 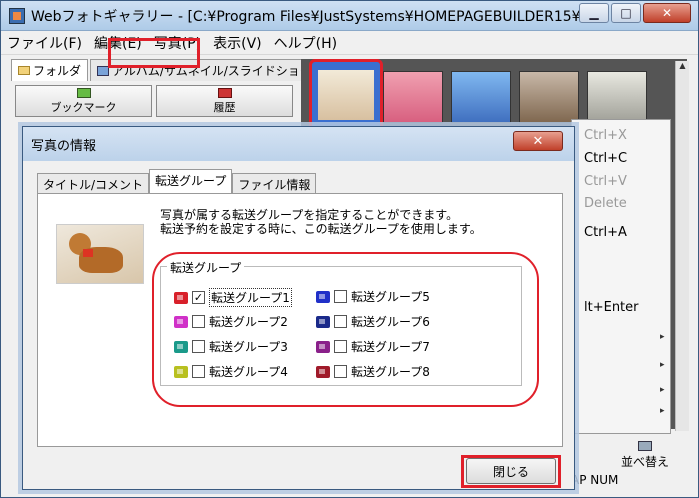 I want to click on group-3: 転送グループ3, so click(x=231, y=346).